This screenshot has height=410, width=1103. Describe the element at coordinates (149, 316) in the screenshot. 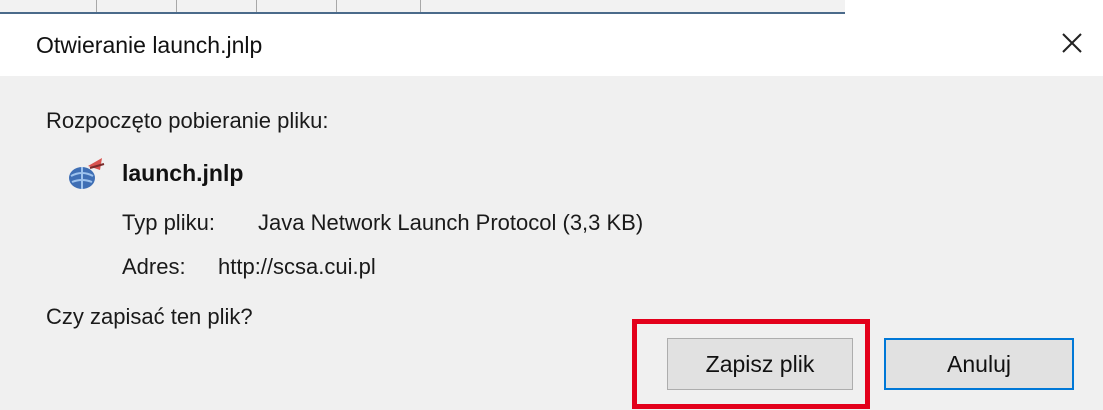

I see `save-question: Czy zapisać ten plik?` at that location.